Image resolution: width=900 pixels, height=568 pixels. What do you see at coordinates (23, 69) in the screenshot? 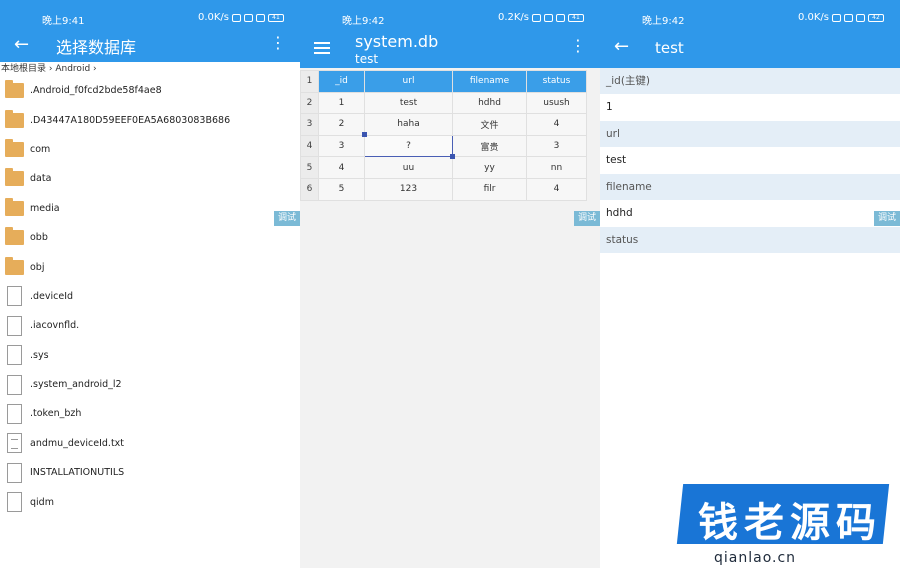
I see `breadcrumb-root: 本地根目录` at bounding box center [23, 69].